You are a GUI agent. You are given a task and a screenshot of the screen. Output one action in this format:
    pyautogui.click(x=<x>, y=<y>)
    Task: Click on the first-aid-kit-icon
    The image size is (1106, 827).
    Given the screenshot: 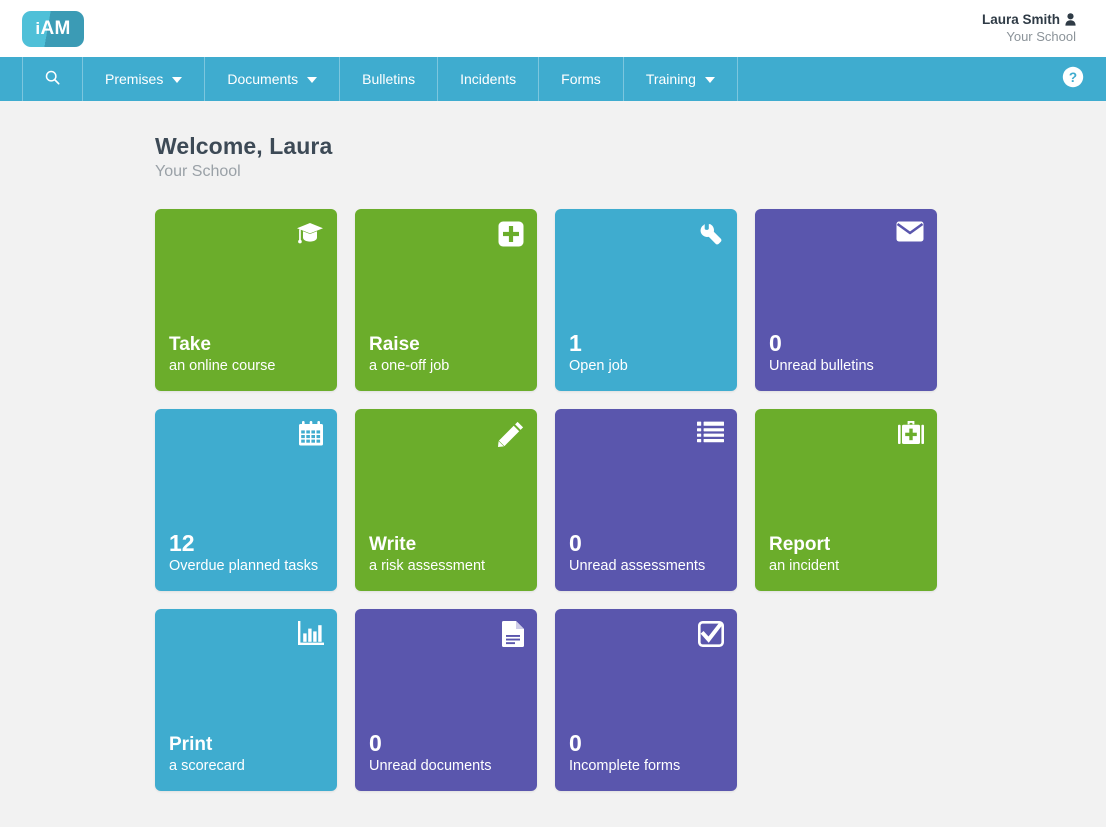 What is the action you would take?
    pyautogui.click(x=909, y=436)
    